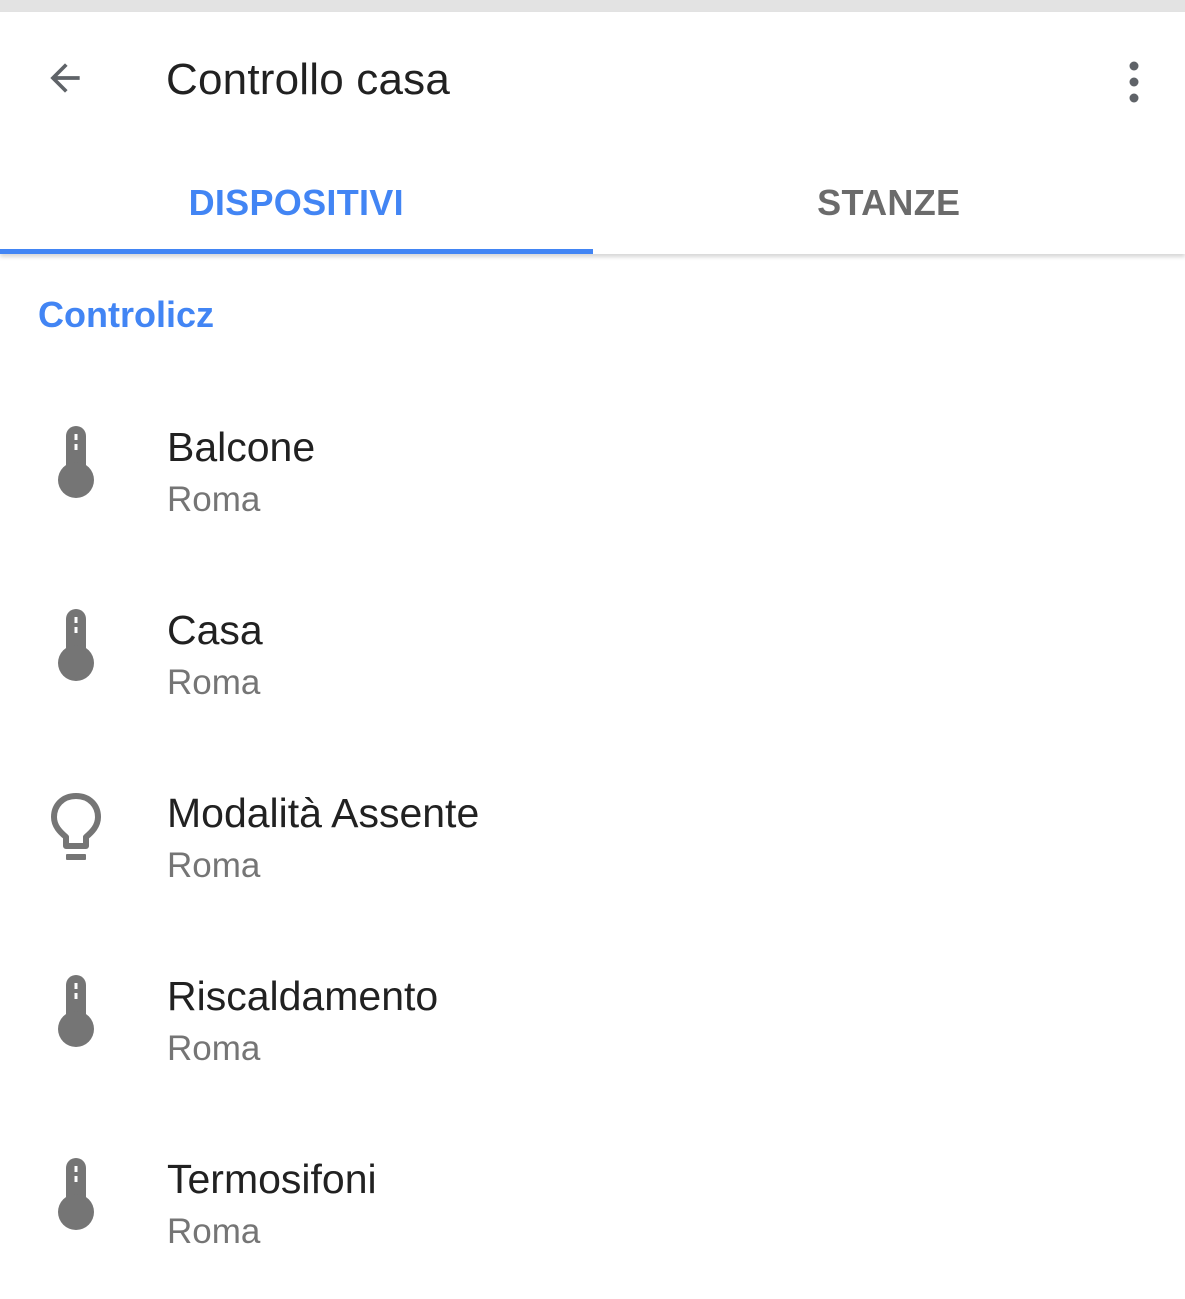 This screenshot has width=1185, height=1299. Describe the element at coordinates (592, 658) in the screenshot. I see `list-item-casa: Casa Roma` at that location.